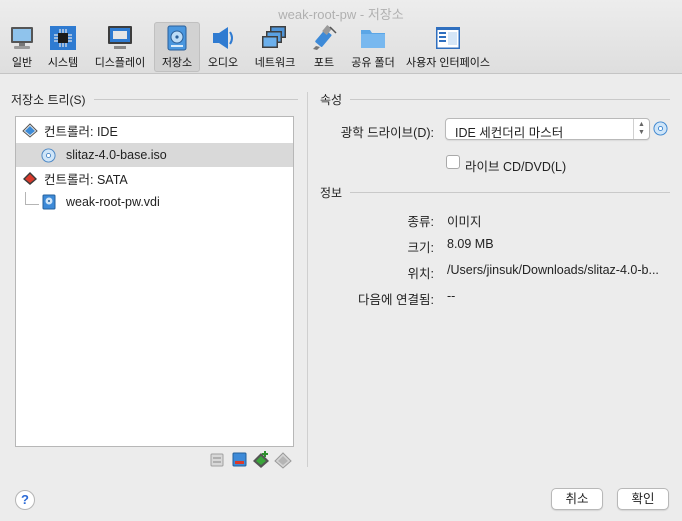 This screenshot has height=521, width=682. I want to click on choose-disc-icon, so click(660, 128).